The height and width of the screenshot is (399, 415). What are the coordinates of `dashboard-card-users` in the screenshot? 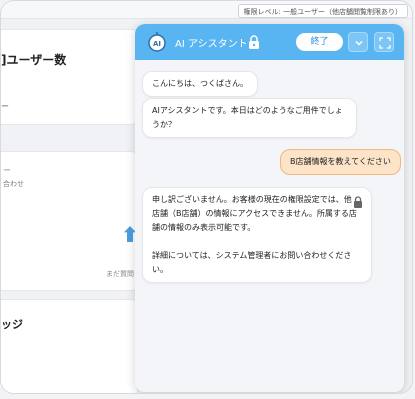 It's located at (69, 77).